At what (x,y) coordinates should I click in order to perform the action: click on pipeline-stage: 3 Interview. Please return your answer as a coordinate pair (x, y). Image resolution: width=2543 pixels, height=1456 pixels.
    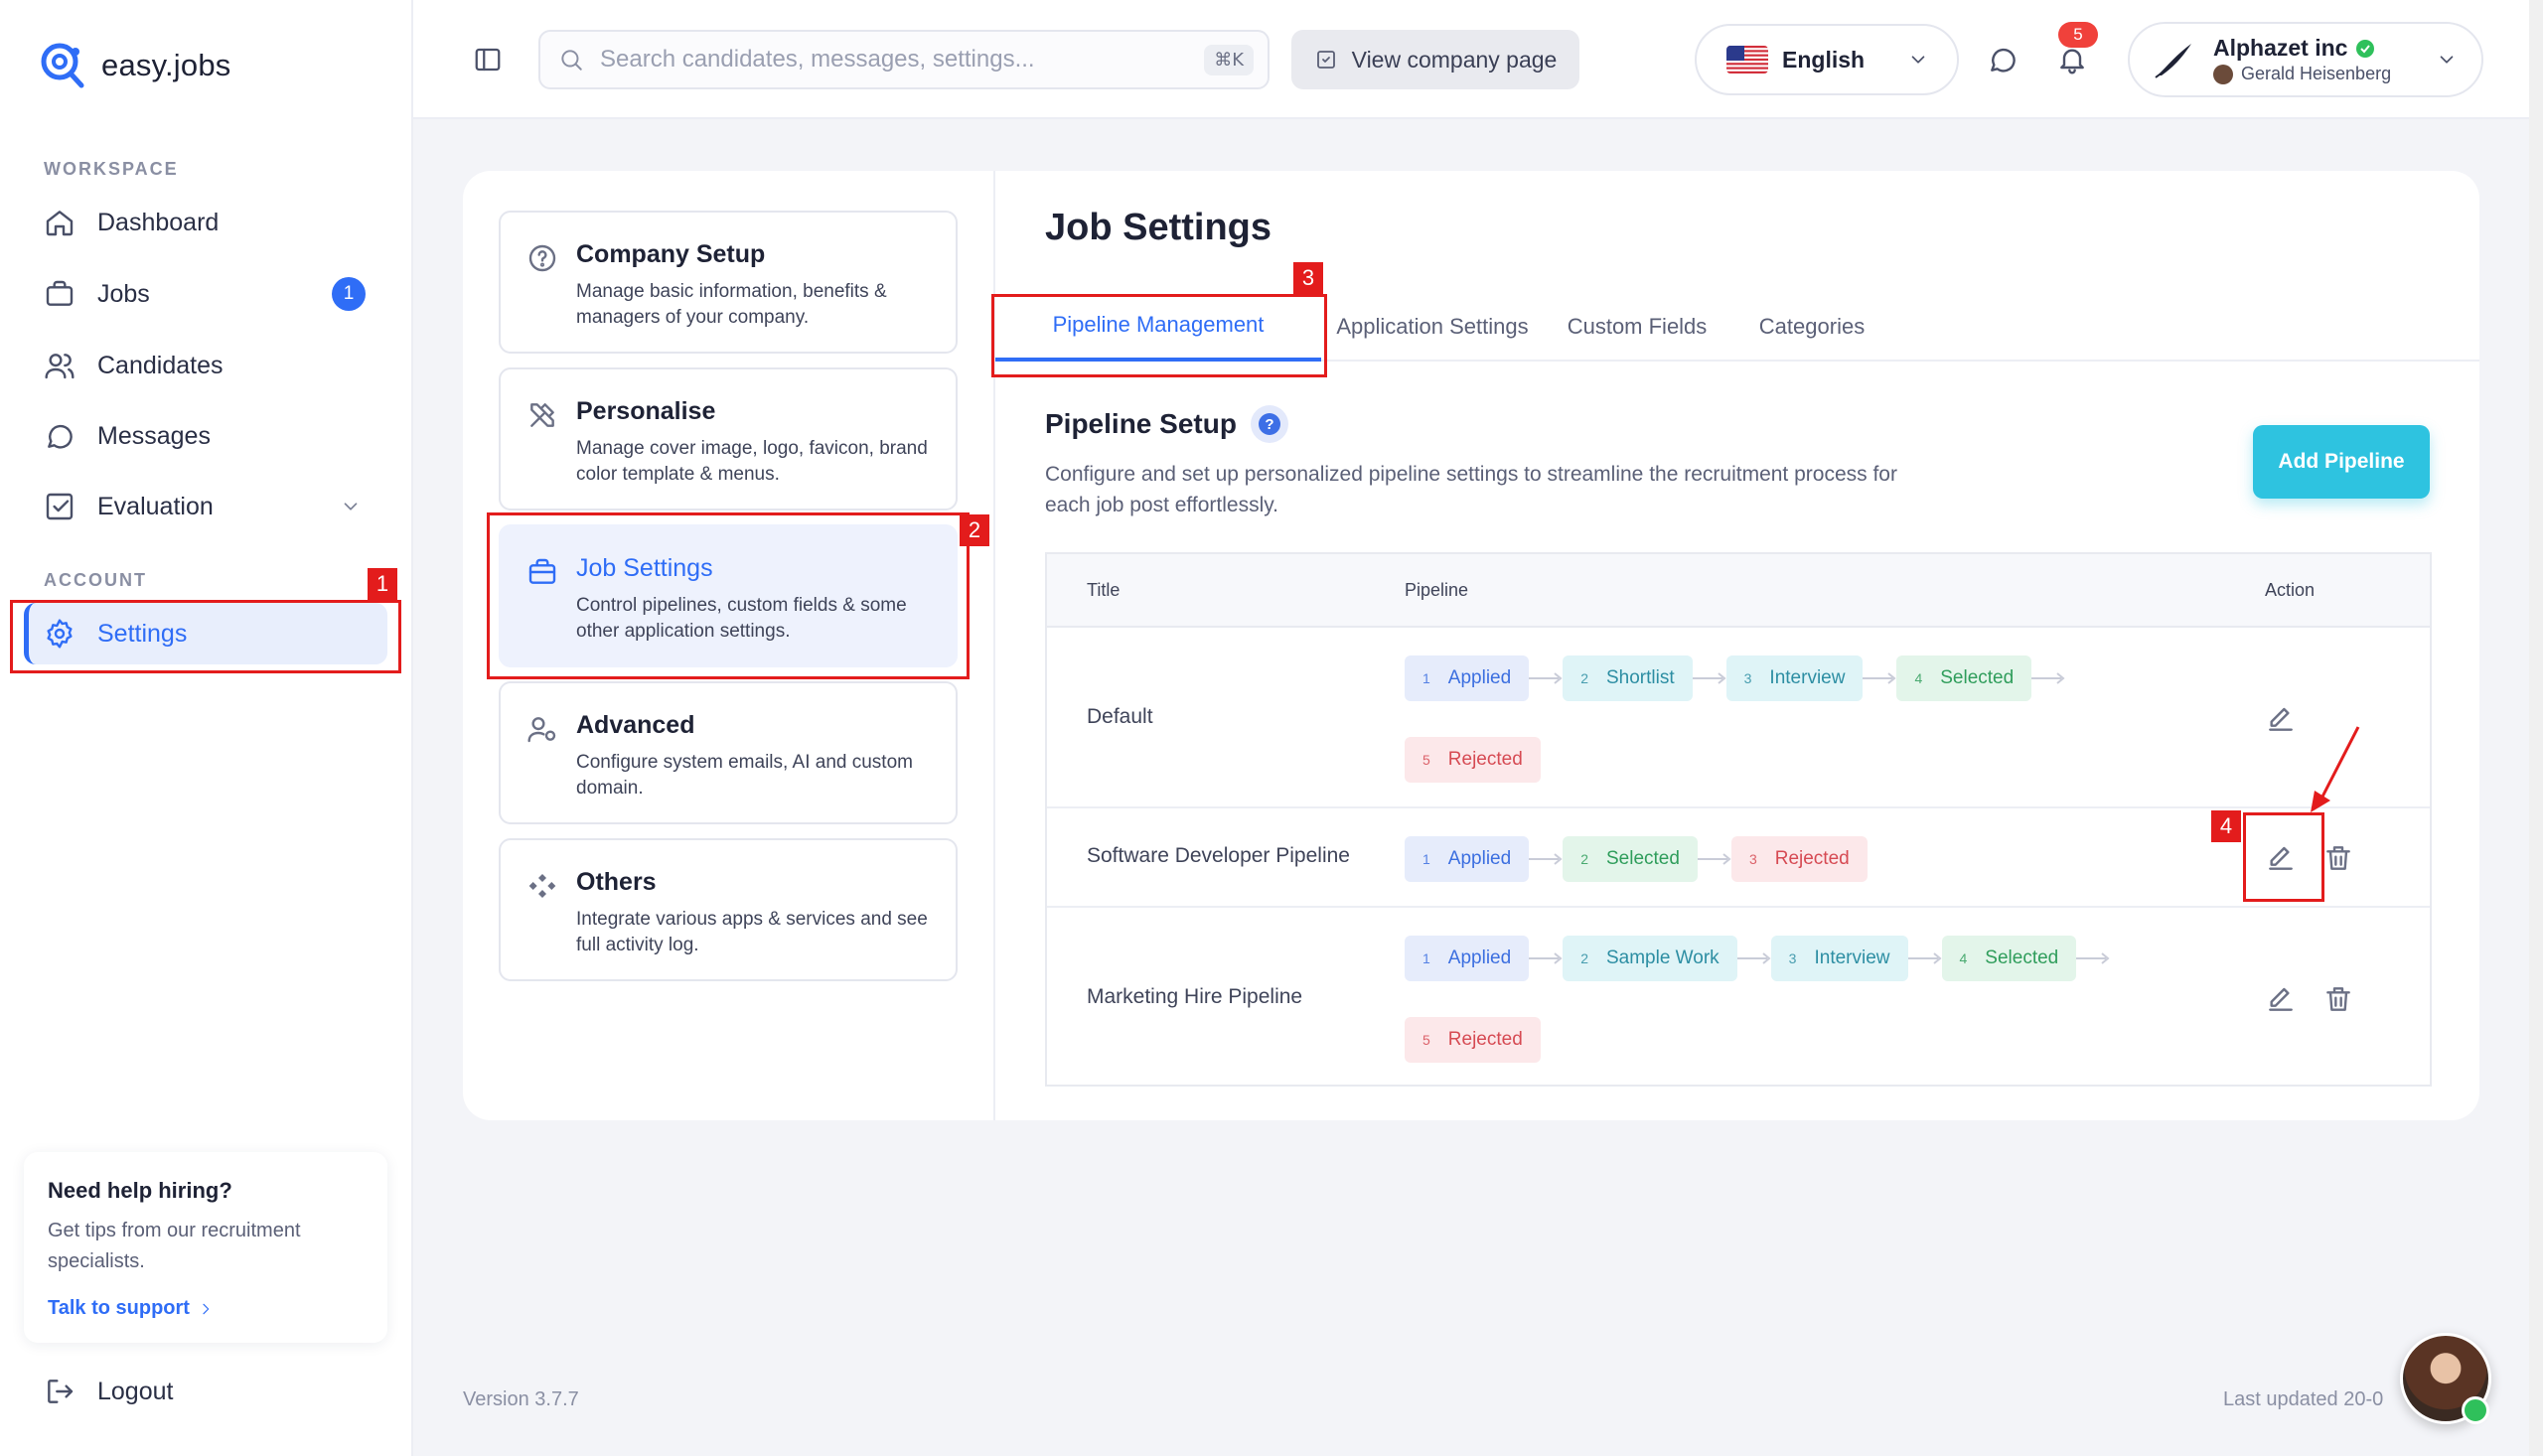
    Looking at the image, I should click on (1856, 958).